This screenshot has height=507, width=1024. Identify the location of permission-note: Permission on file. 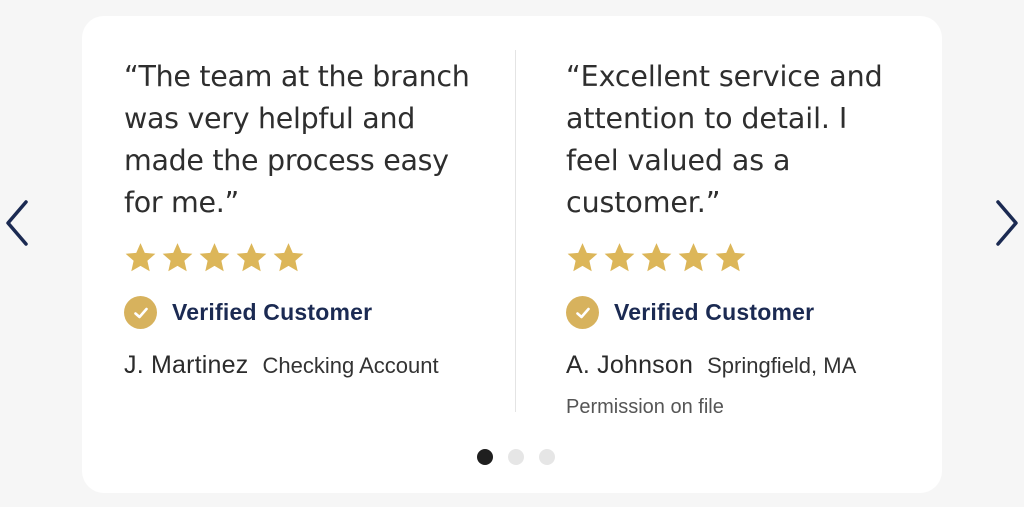
(645, 407).